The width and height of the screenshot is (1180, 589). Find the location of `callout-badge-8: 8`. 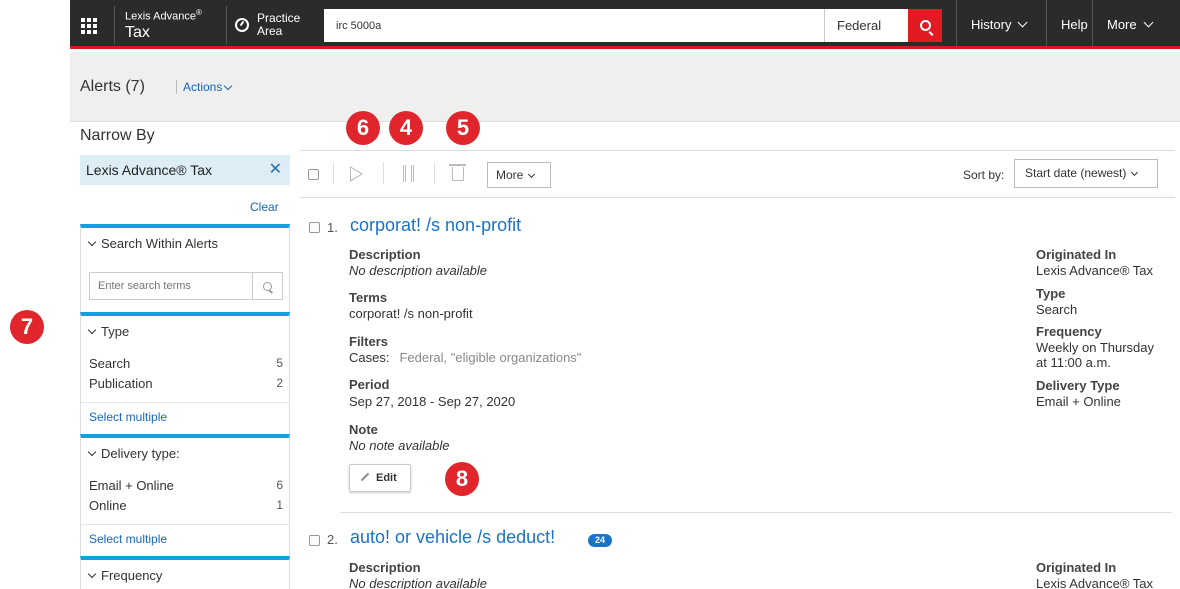

callout-badge-8: 8 is located at coordinates (462, 479).